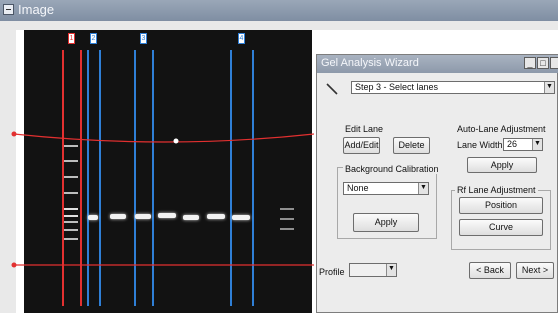 The height and width of the screenshot is (313, 558). I want to click on rf-top-left-handle, so click(14, 134).